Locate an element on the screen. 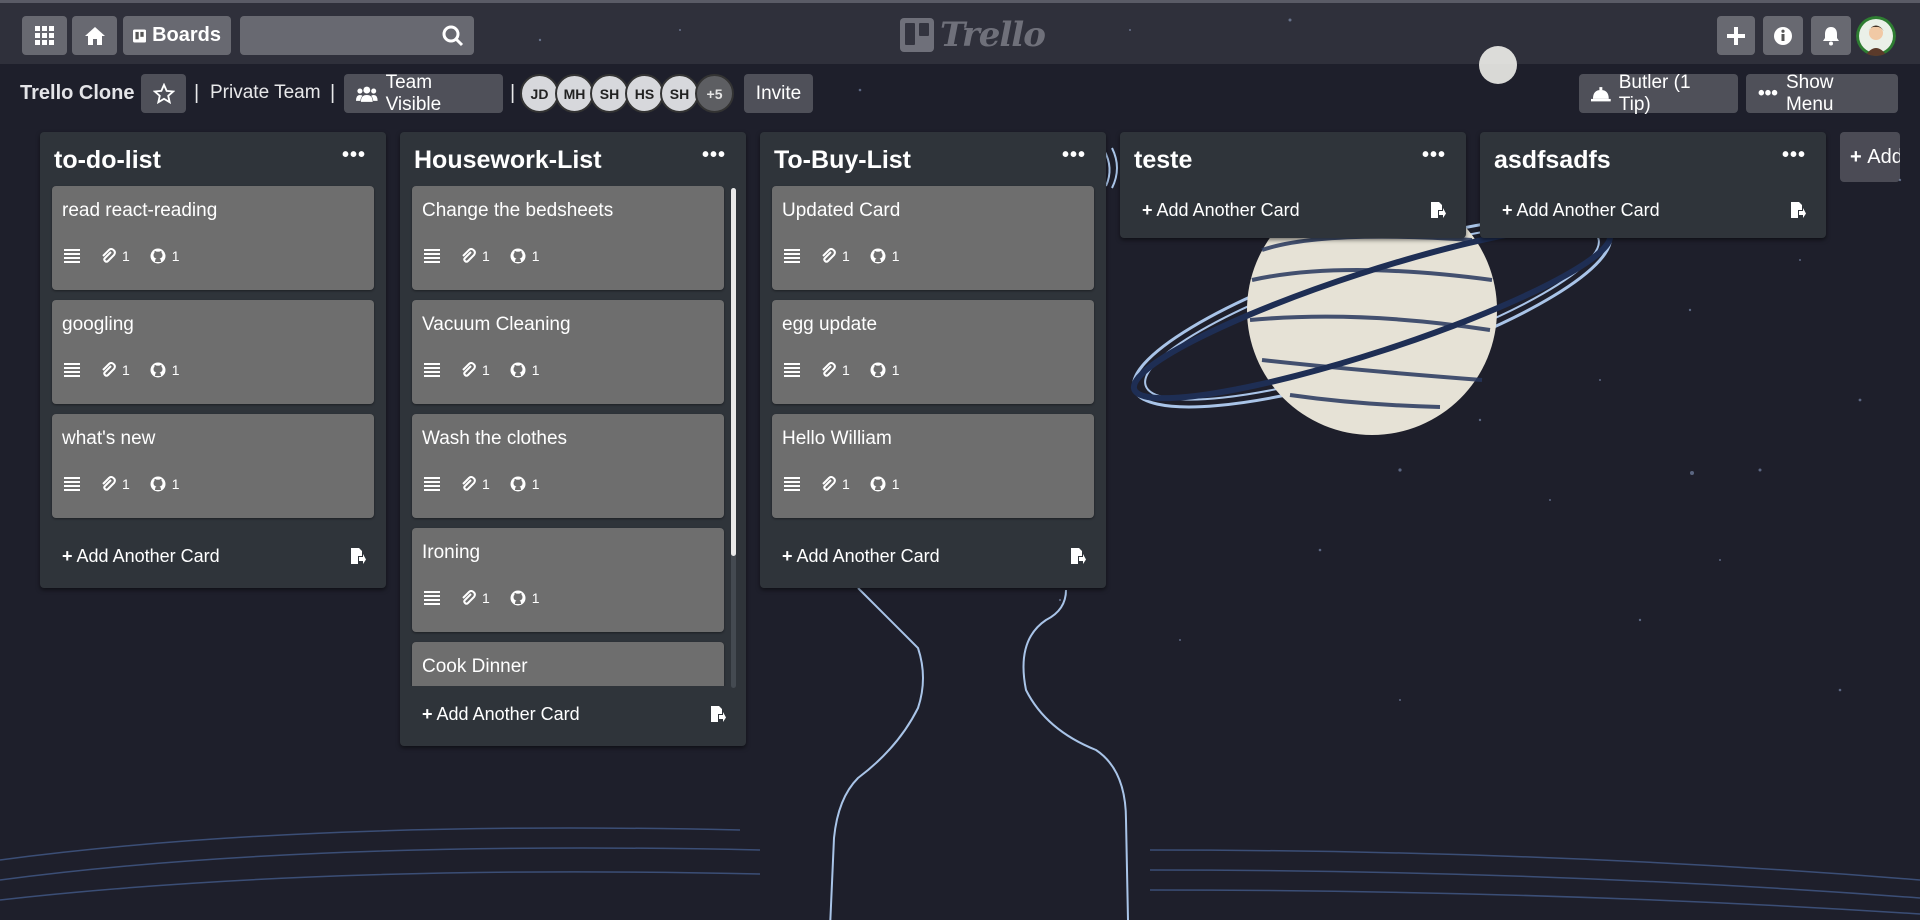  visibility-label: Team Visible is located at coordinates (413, 93).